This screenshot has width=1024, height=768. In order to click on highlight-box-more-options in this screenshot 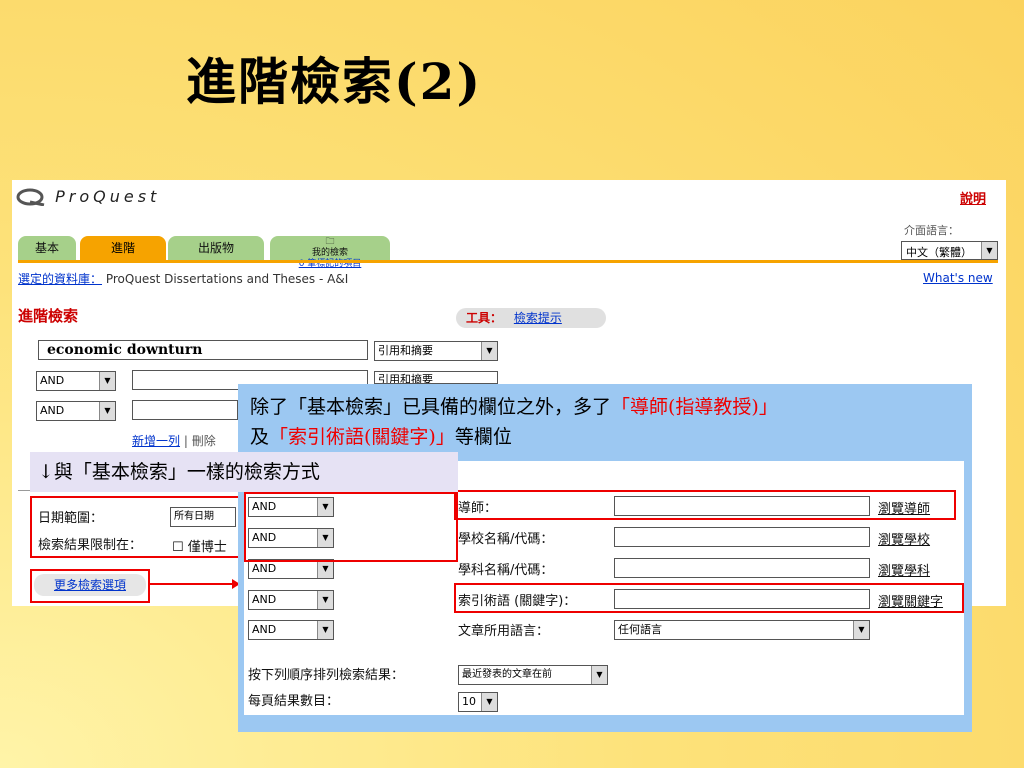, I will do `click(90, 586)`.